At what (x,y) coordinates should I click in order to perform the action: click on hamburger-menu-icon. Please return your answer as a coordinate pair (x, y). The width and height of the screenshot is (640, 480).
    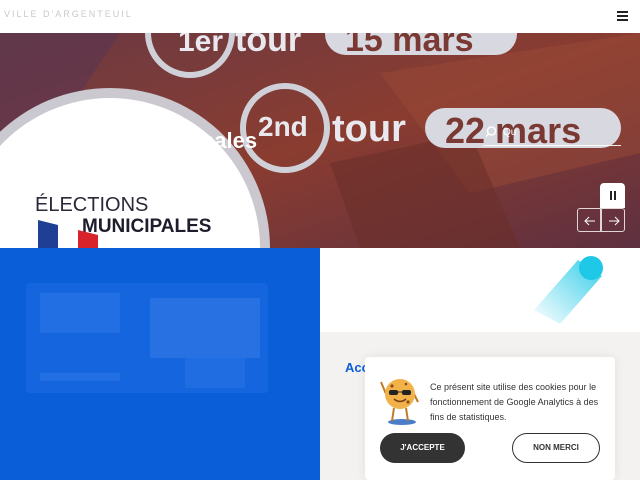
    Looking at the image, I should click on (622, 15).